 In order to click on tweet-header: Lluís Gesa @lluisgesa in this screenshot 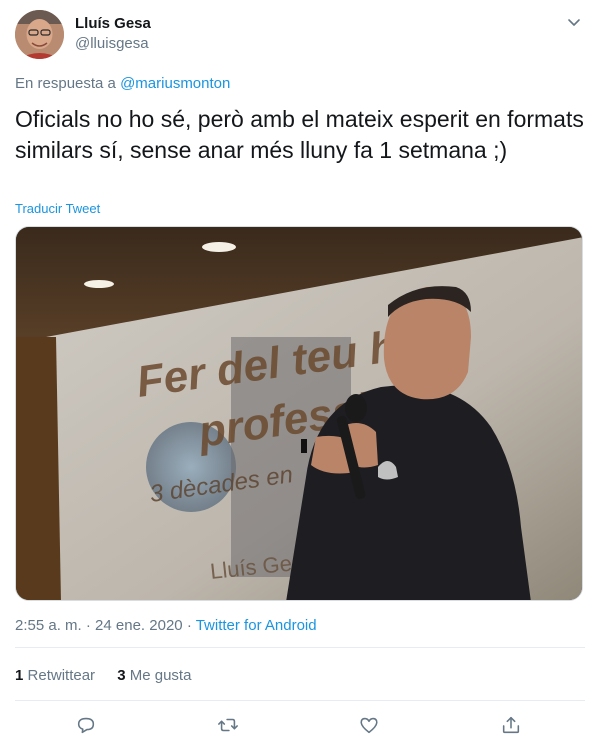, I will do `click(300, 35)`.